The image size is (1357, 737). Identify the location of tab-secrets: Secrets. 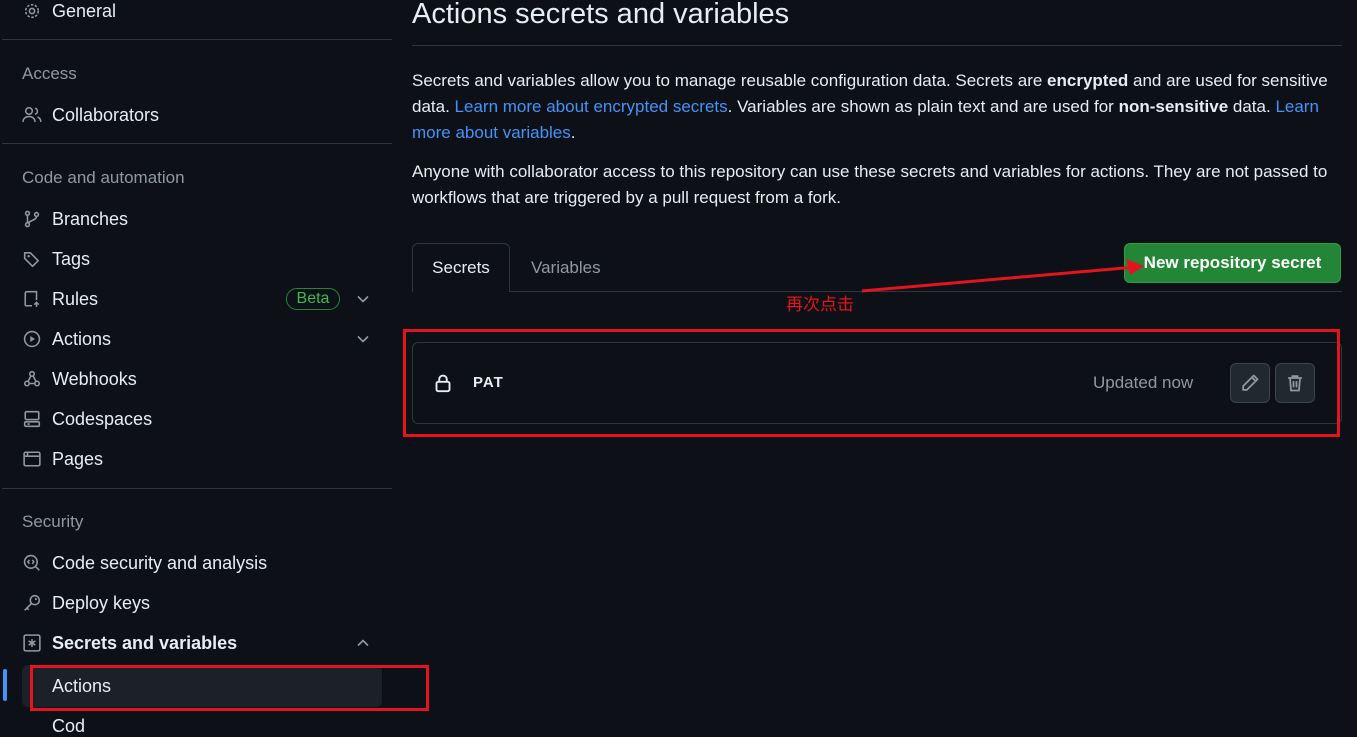
(461, 267).